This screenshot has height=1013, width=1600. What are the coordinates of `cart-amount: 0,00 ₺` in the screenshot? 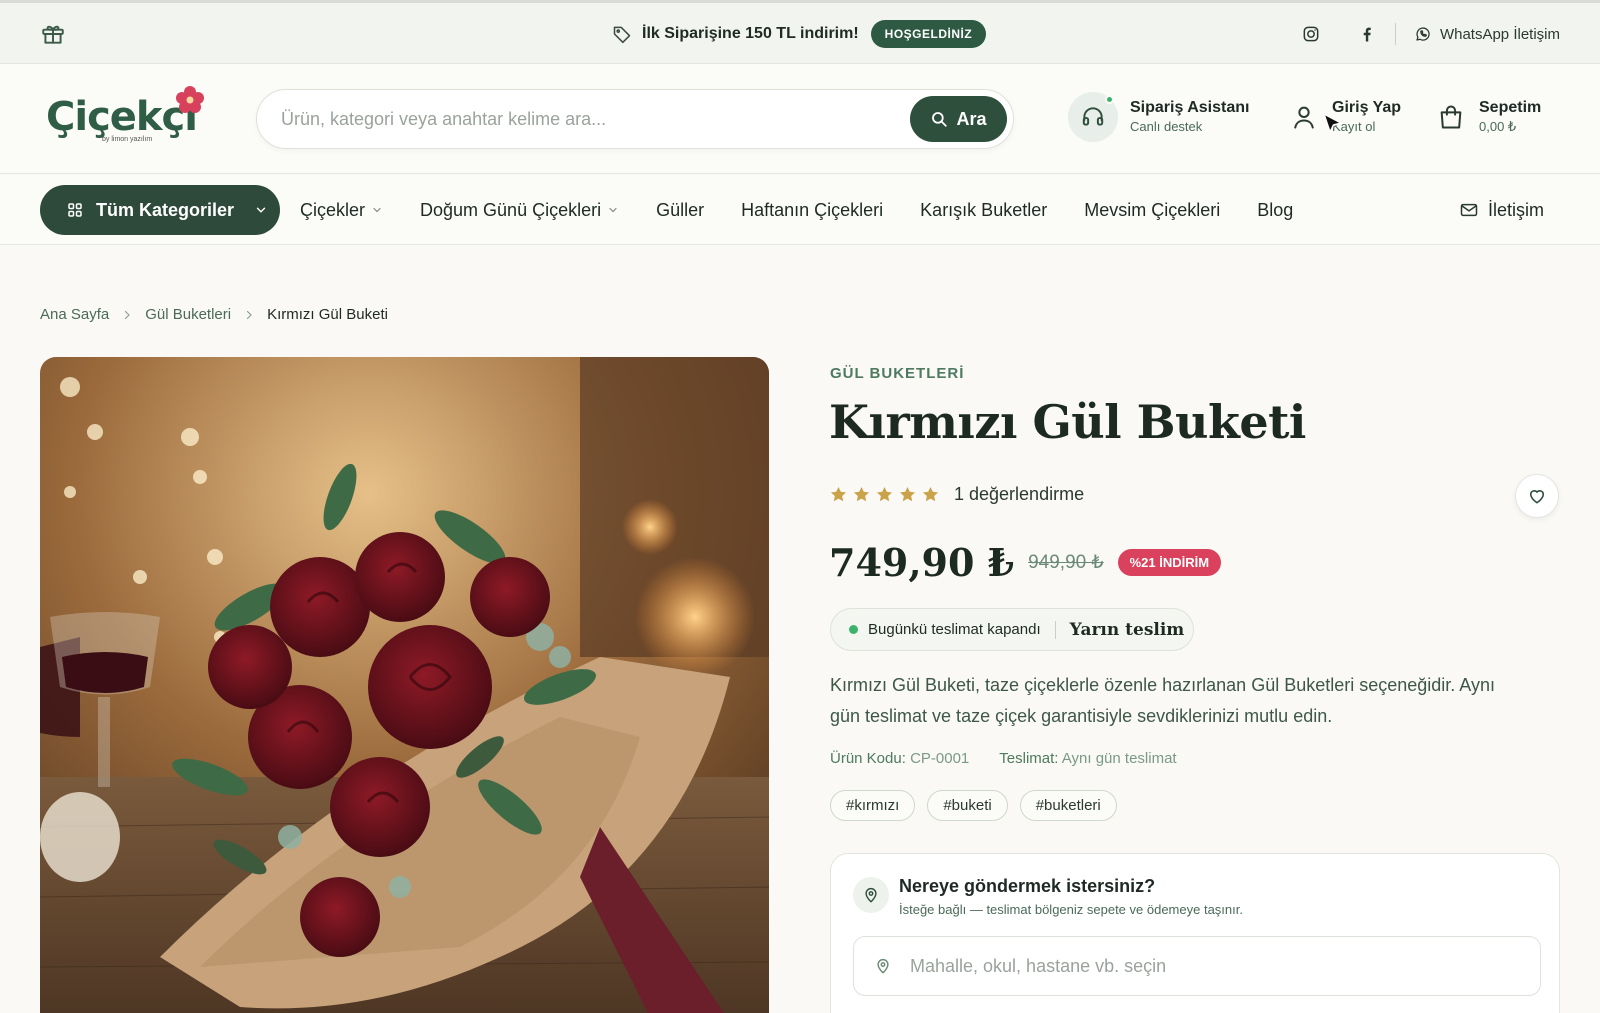 It's located at (1498, 126).